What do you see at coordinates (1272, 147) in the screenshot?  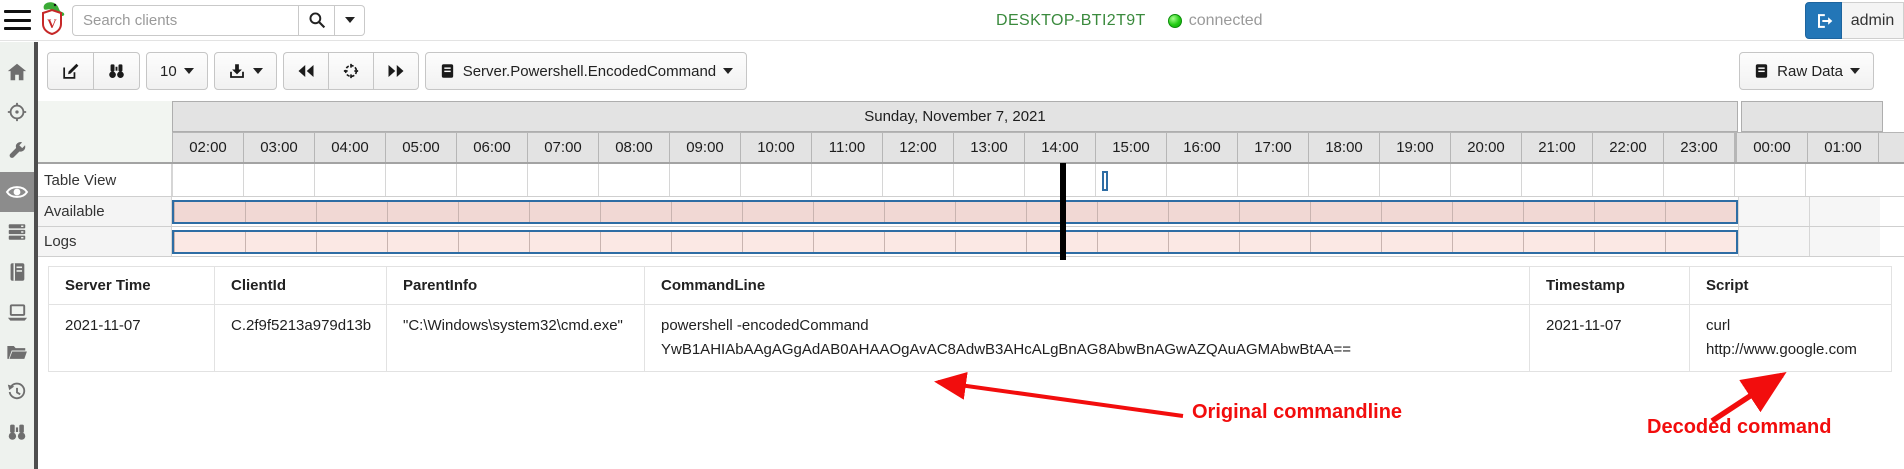 I see `hour-cell: 17:00` at bounding box center [1272, 147].